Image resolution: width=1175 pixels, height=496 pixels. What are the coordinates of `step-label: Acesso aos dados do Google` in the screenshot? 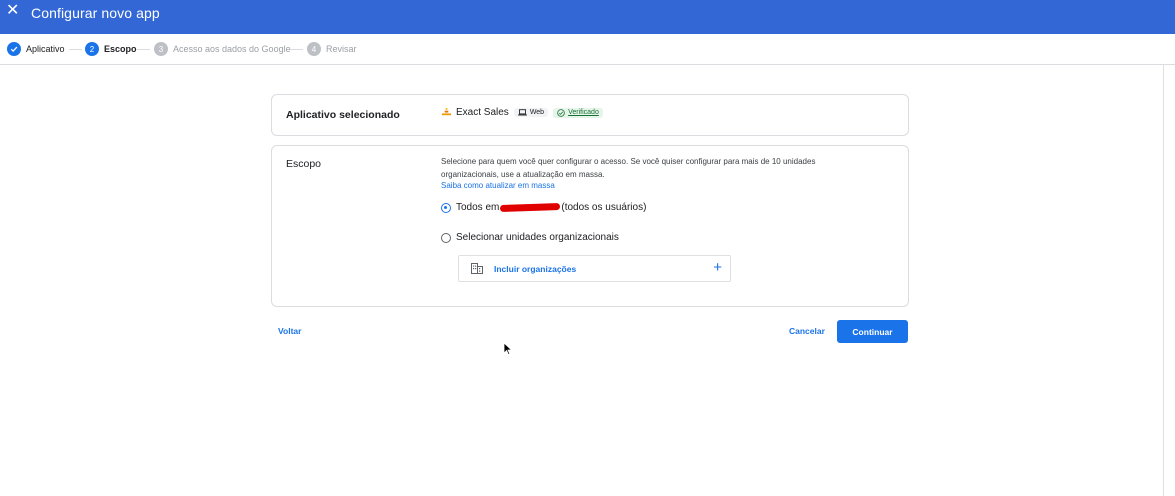 It's located at (232, 49).